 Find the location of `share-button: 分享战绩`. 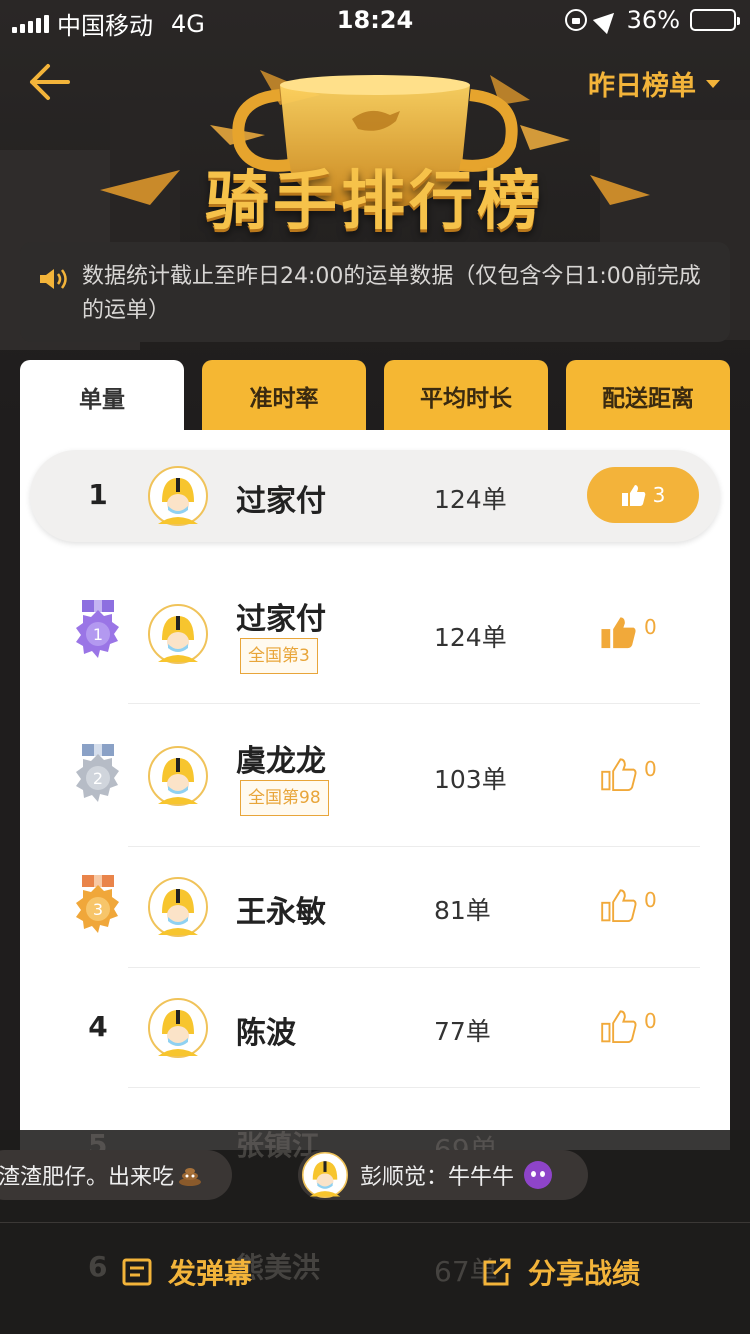

share-button: 分享战绩 is located at coordinates (561, 1272).